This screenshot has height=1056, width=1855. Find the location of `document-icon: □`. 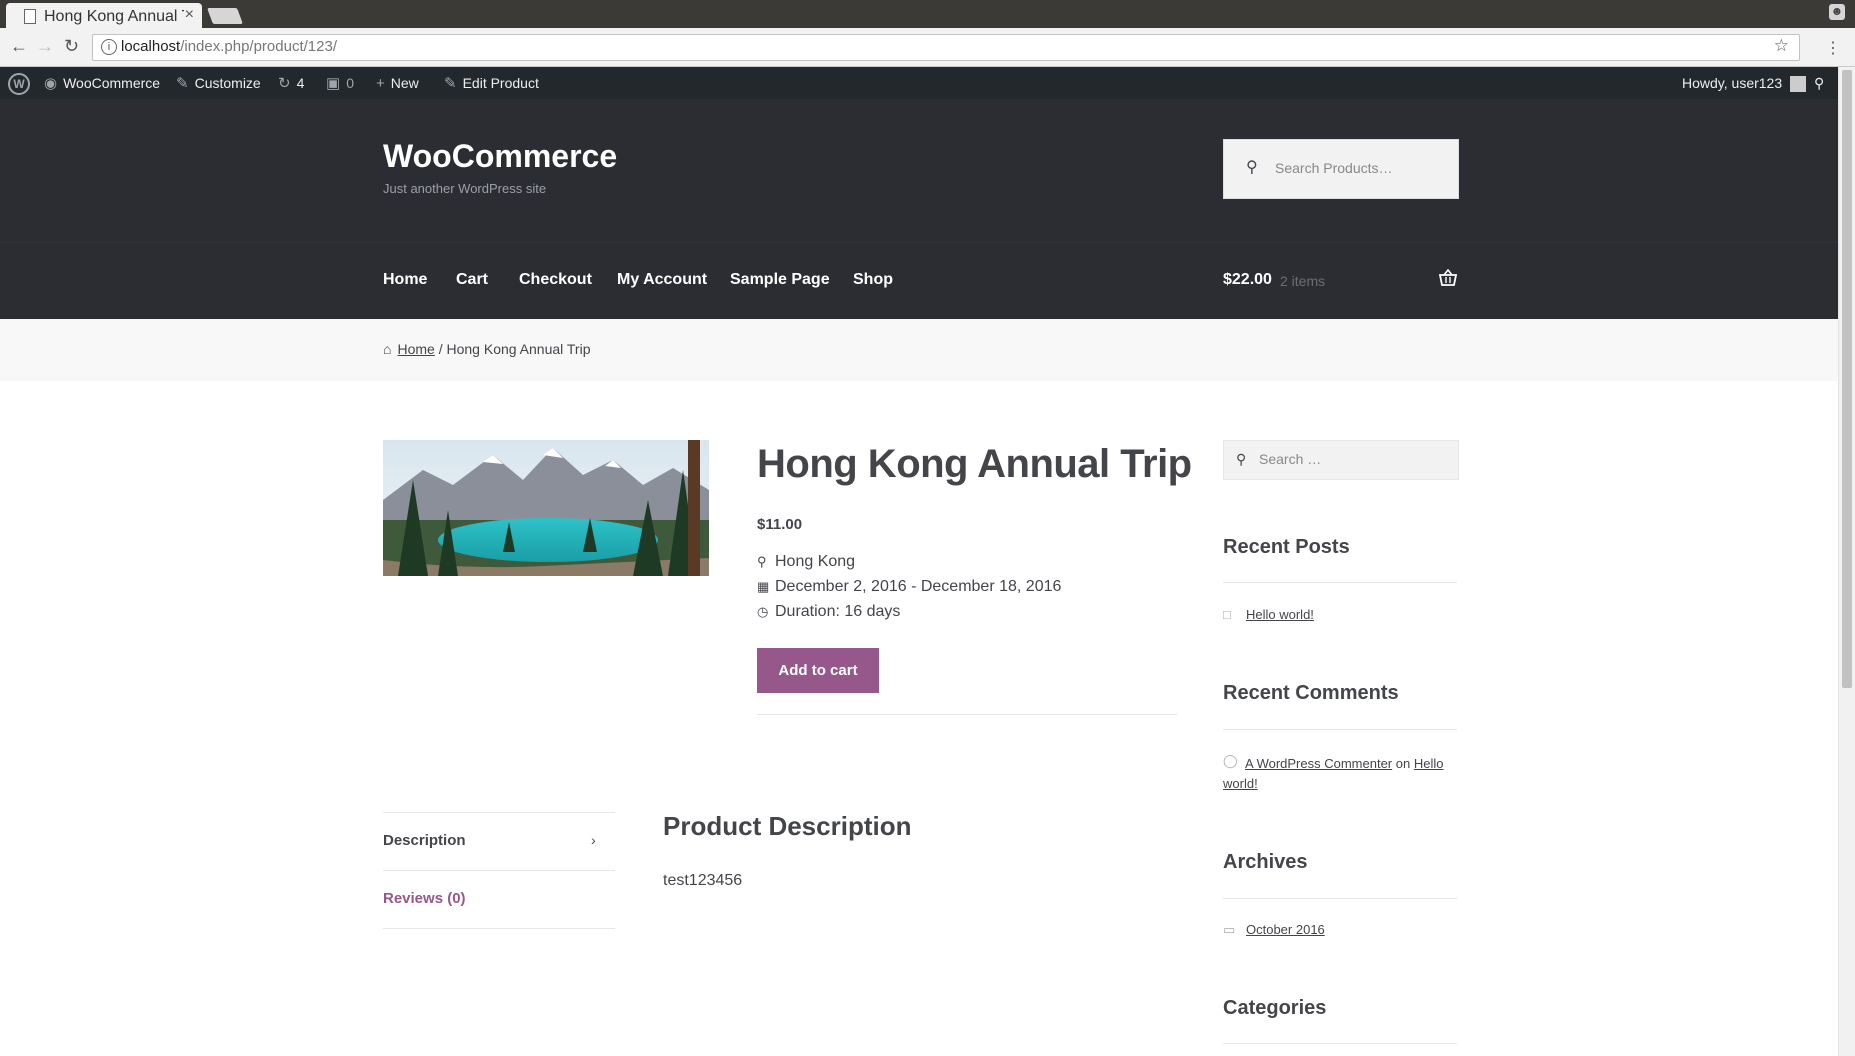

document-icon: □ is located at coordinates (1227, 614).